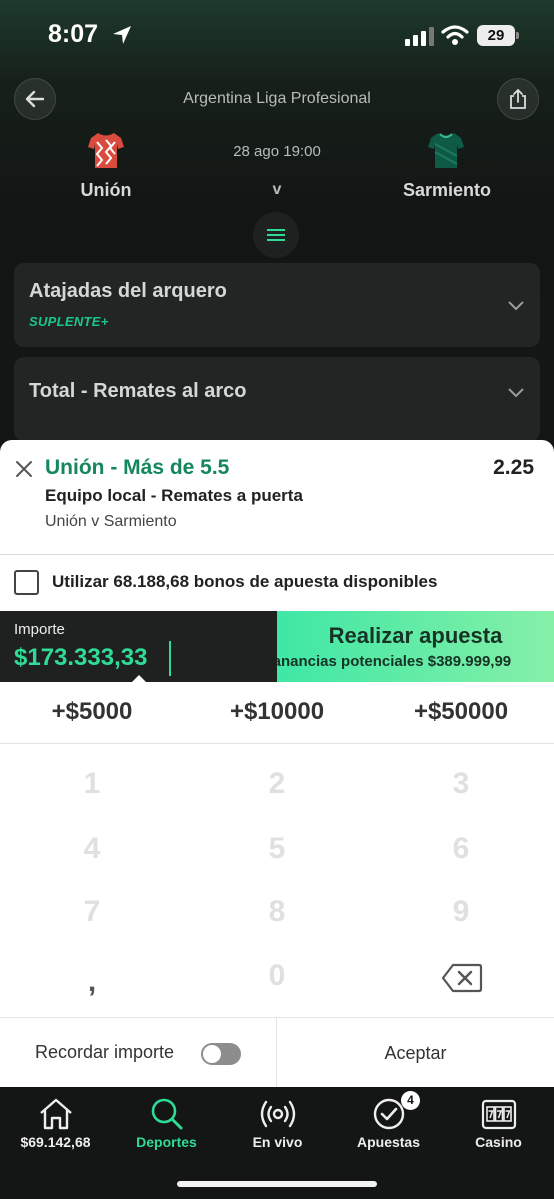 The width and height of the screenshot is (554, 1199). I want to click on backspace-icon, so click(462, 978).